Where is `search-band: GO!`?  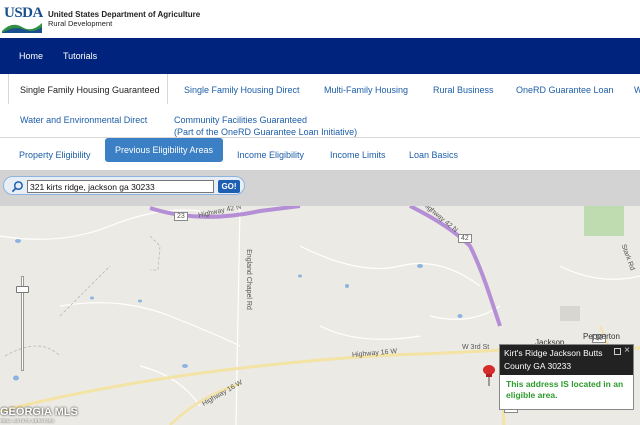 search-band: GO! is located at coordinates (320, 188).